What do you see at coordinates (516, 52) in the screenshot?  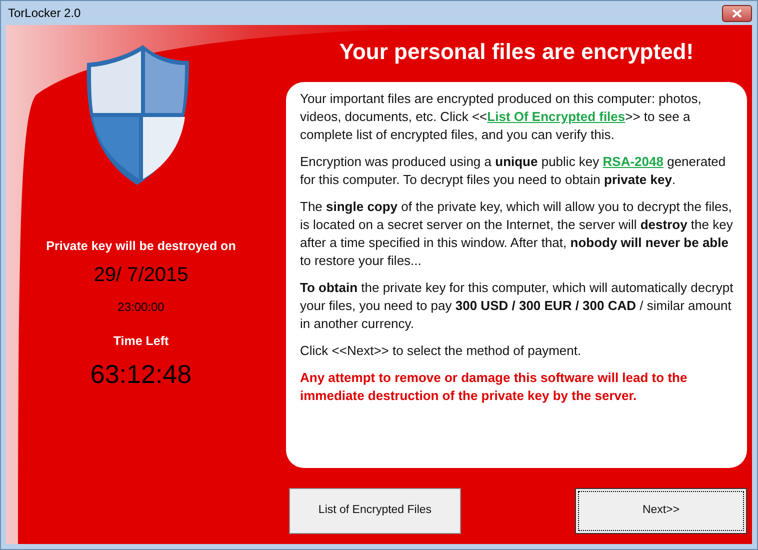 I see `main-heading: Your personal files are encrypted!` at bounding box center [516, 52].